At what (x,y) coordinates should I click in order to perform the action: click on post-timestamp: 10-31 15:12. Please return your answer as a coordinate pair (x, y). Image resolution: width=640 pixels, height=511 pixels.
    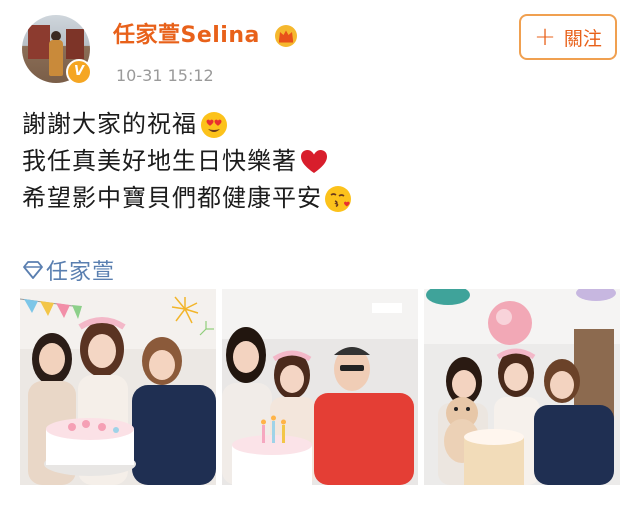
    Looking at the image, I should click on (165, 75).